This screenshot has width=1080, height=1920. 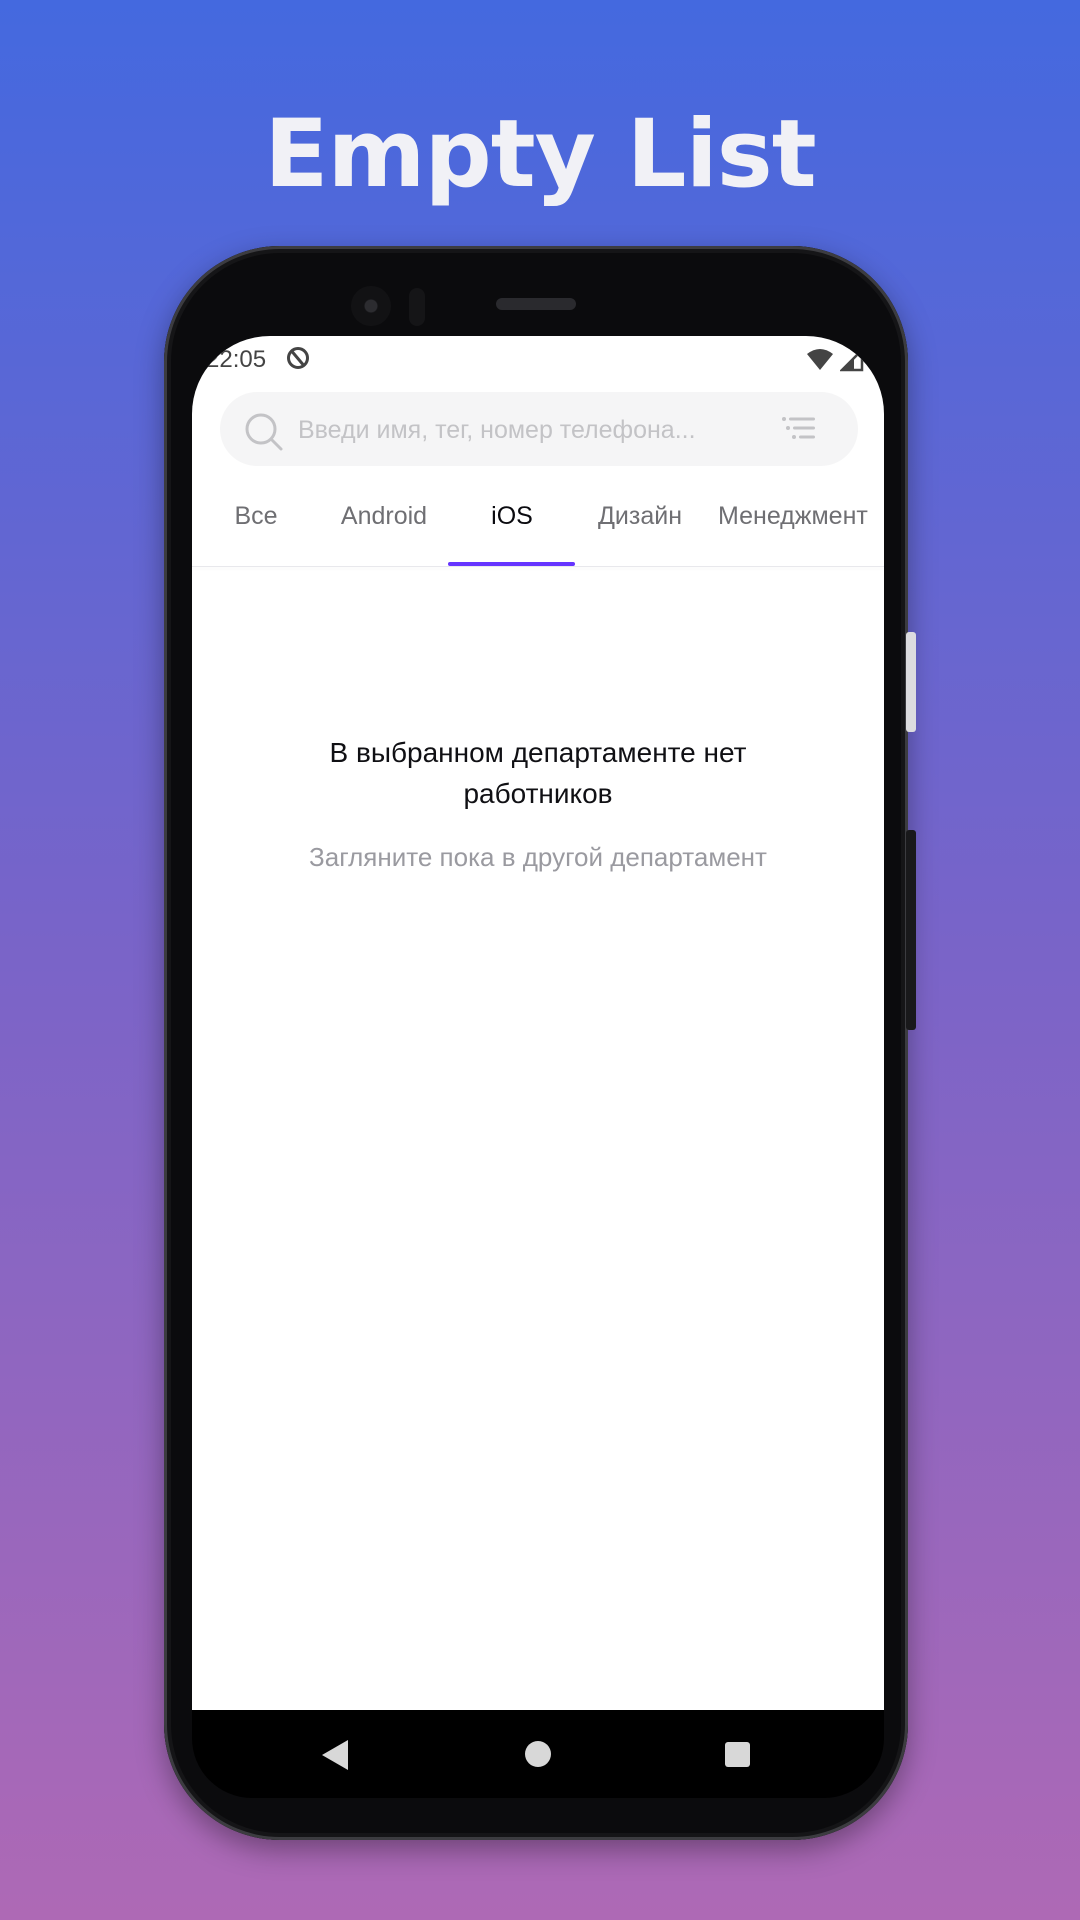 What do you see at coordinates (538, 360) in the screenshot?
I see `status-bar: 22:05` at bounding box center [538, 360].